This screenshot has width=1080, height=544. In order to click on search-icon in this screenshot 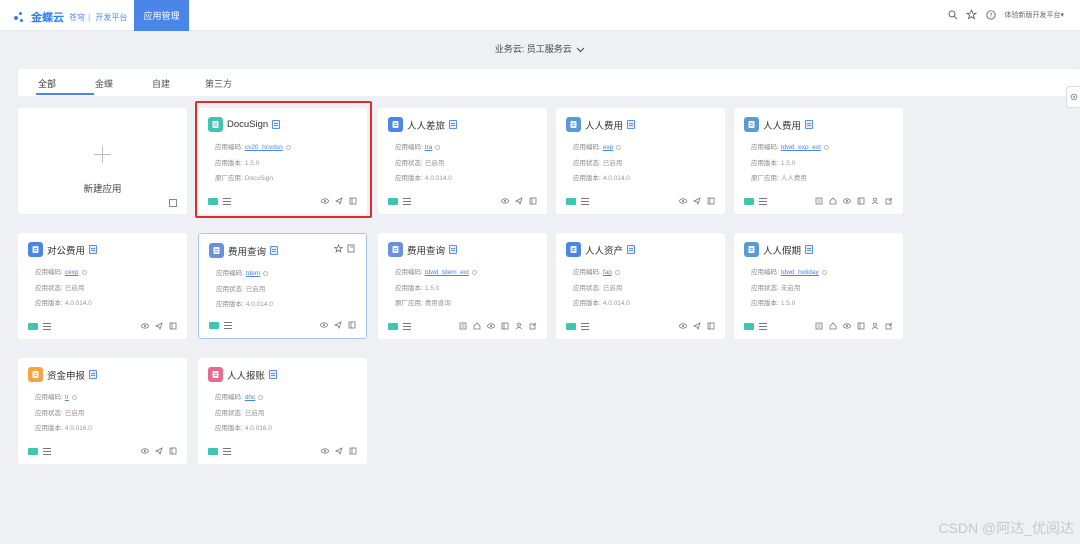, I will do `click(952, 14)`.